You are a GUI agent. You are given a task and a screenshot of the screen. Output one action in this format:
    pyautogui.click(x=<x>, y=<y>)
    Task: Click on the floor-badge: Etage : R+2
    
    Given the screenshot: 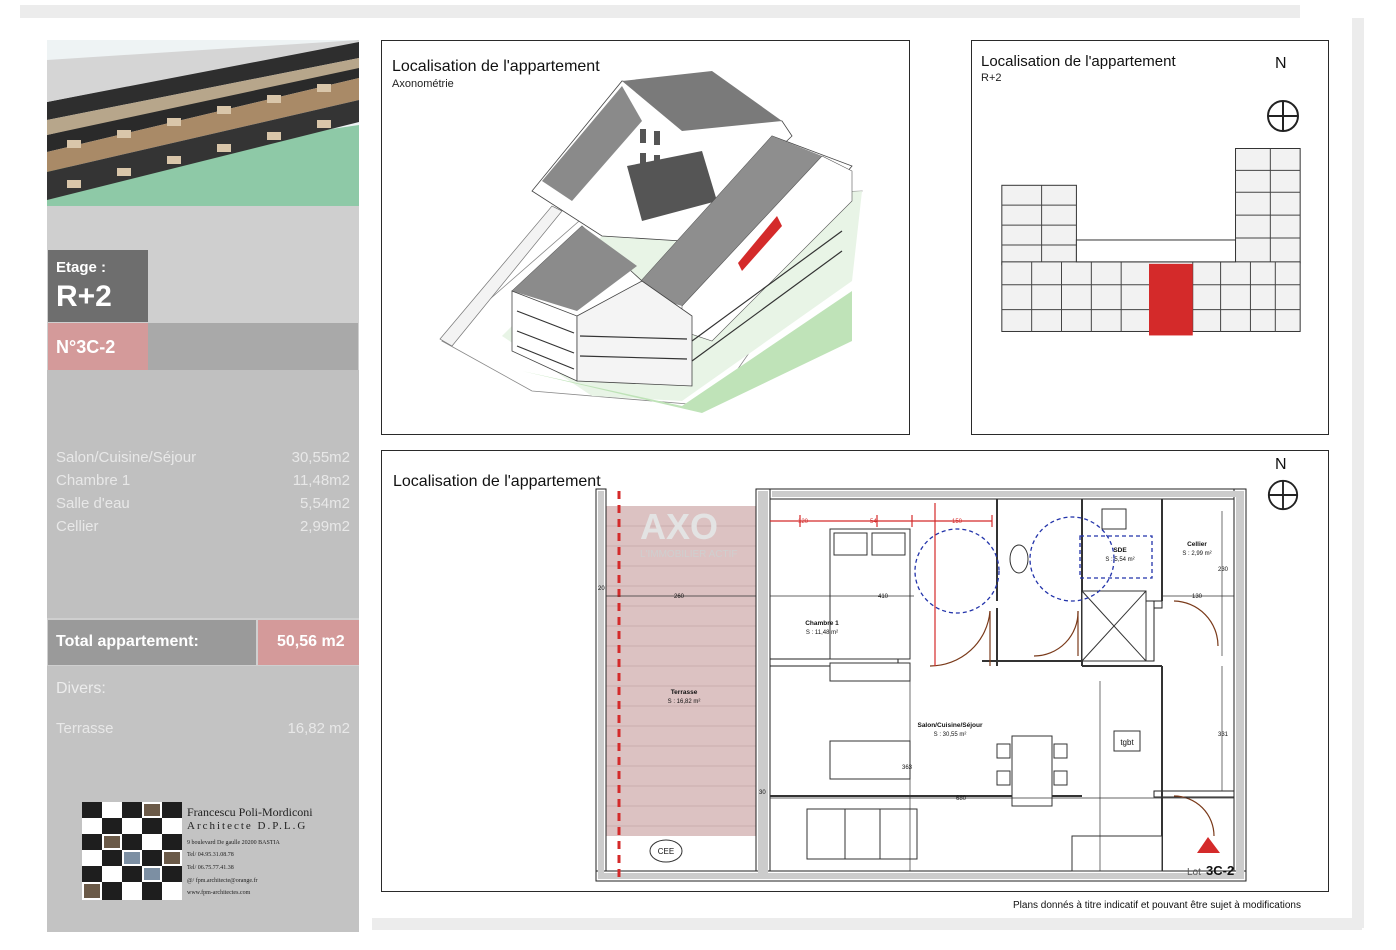 What is the action you would take?
    pyautogui.click(x=98, y=286)
    